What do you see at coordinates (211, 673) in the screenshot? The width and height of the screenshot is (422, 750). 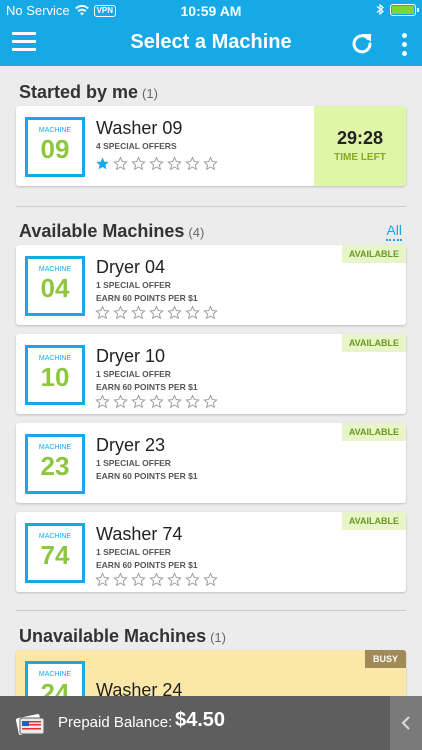 I see `busy-machine-card: MACHINE 24 Washer 24 BUSY` at bounding box center [211, 673].